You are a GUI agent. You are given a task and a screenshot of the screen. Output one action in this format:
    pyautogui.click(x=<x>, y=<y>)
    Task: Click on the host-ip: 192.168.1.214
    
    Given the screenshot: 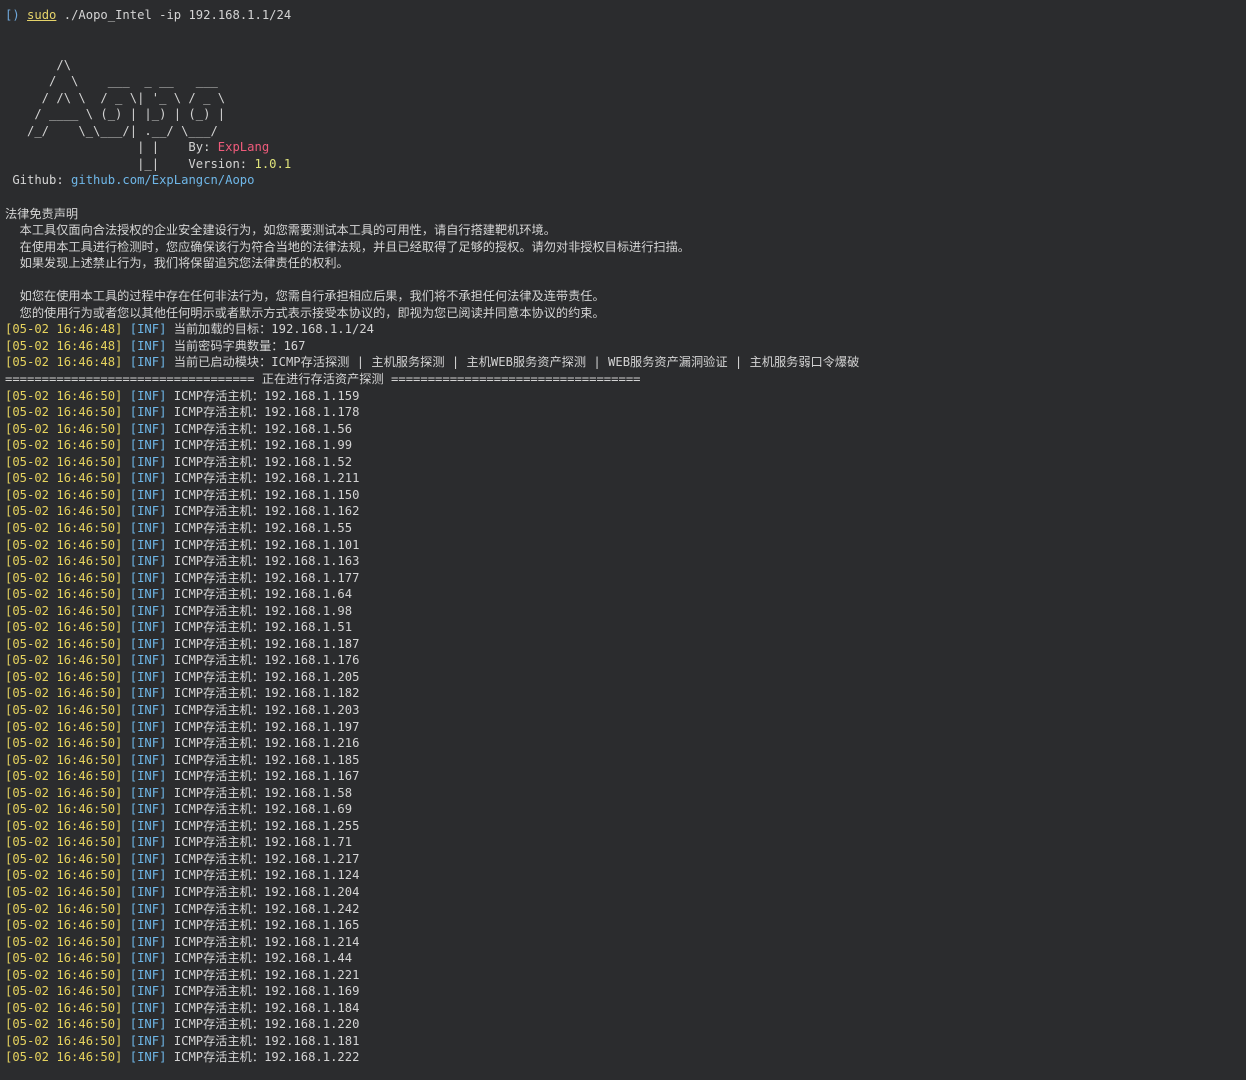 What is the action you would take?
    pyautogui.click(x=312, y=941)
    